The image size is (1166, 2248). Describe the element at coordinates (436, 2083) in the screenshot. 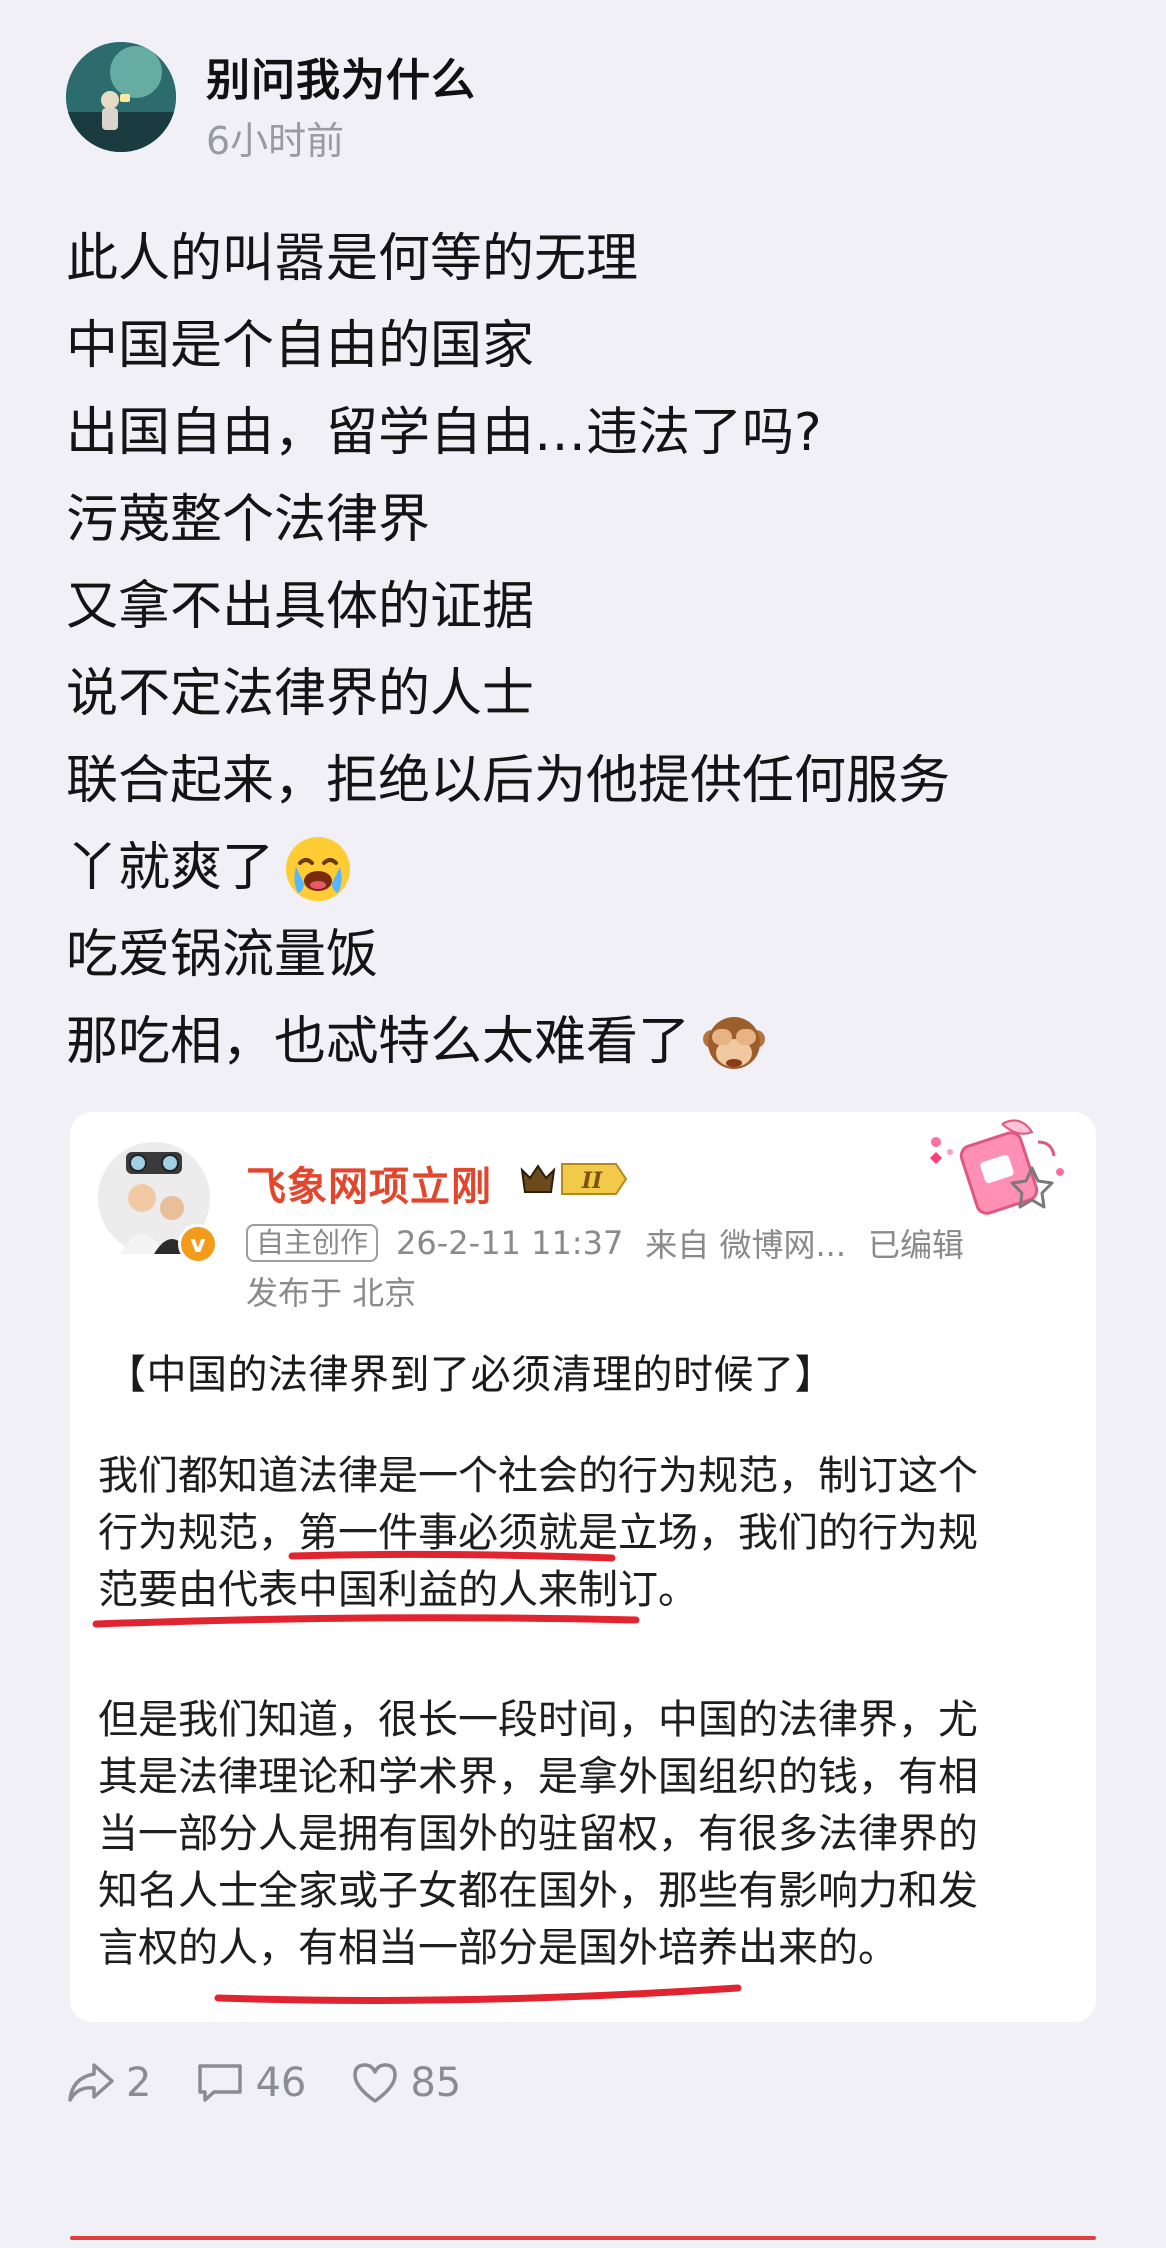

I see `like-count: 85` at that location.